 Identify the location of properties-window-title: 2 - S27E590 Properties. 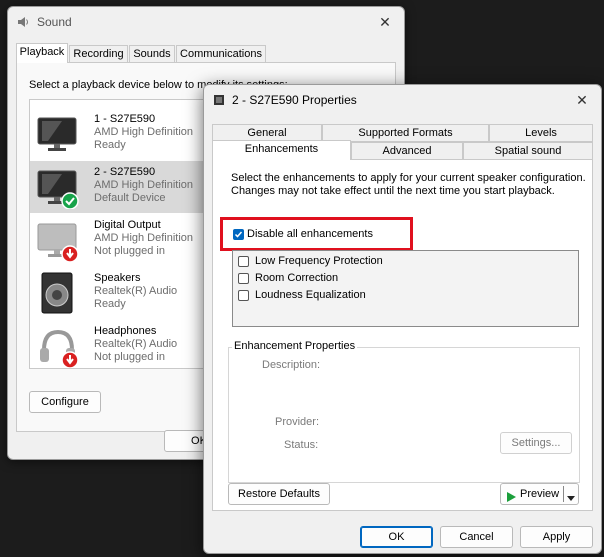
(294, 100).